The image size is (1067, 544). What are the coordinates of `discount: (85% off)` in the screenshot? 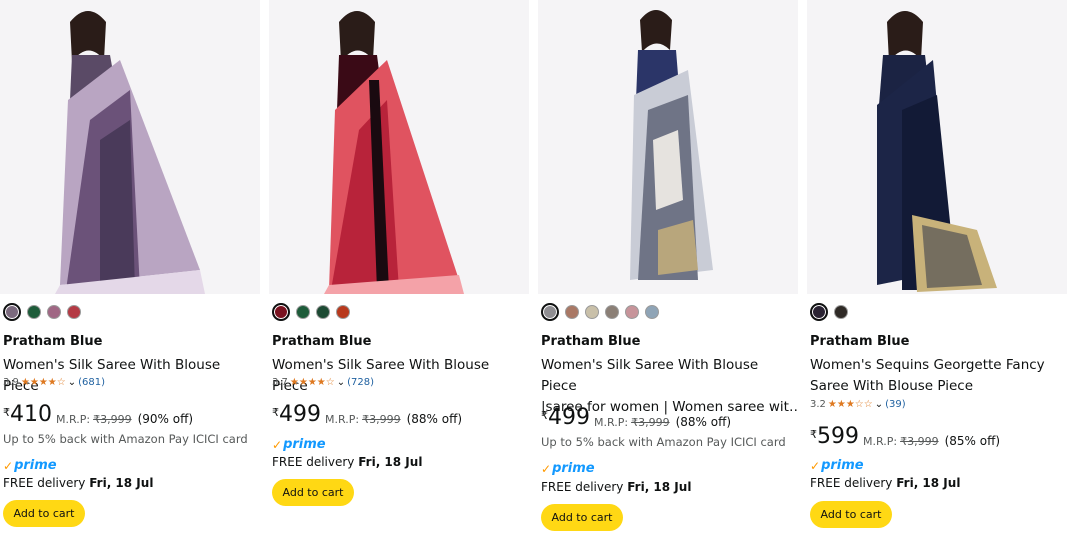 It's located at (972, 441).